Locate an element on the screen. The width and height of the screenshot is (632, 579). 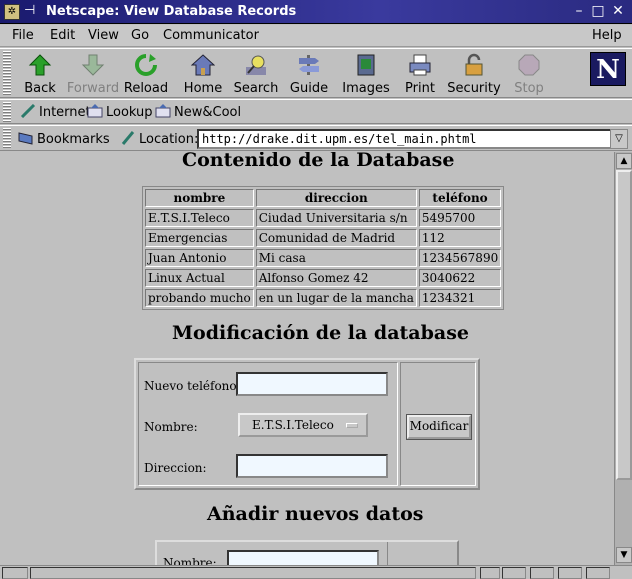
form-divider is located at coordinates (387, 553).